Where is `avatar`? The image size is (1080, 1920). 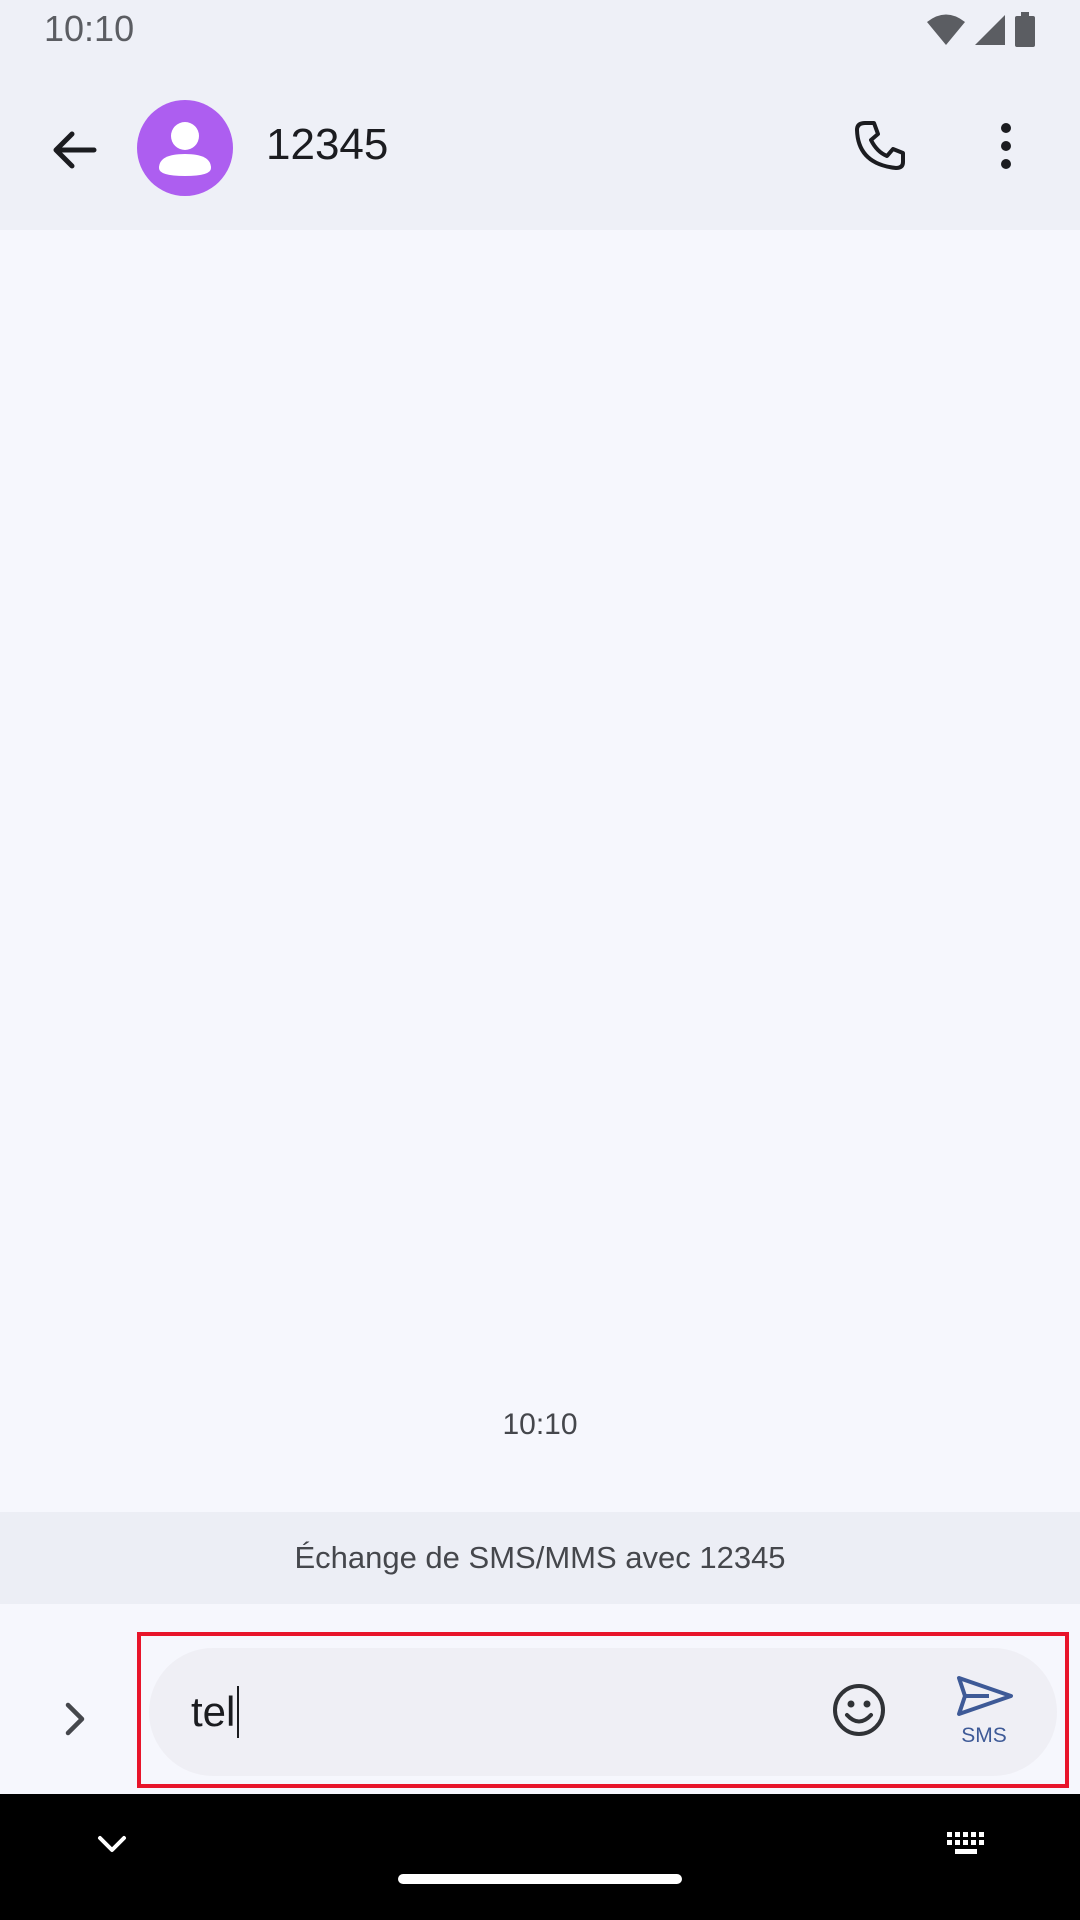
avatar is located at coordinates (185, 148).